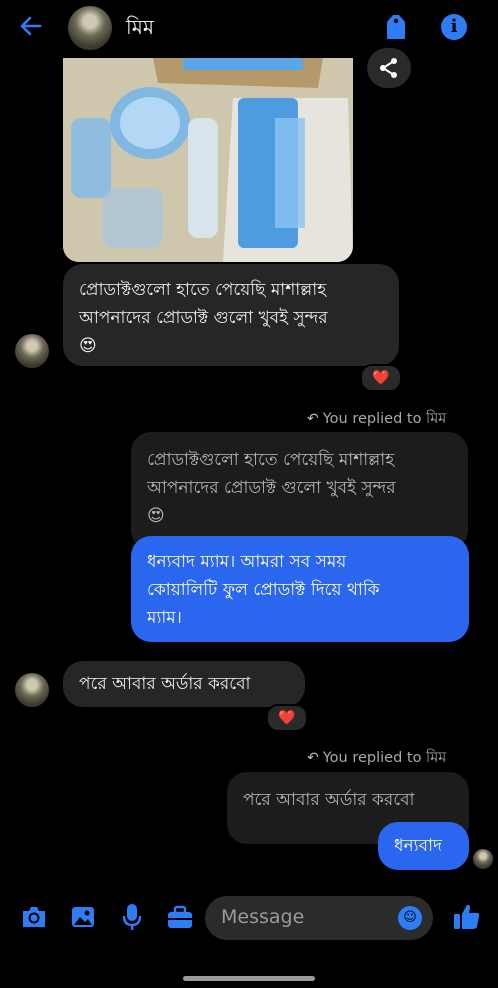 Image resolution: width=498 pixels, height=988 pixels. Describe the element at coordinates (418, 846) in the screenshot. I see `message-text: ধন্যবাদ` at that location.